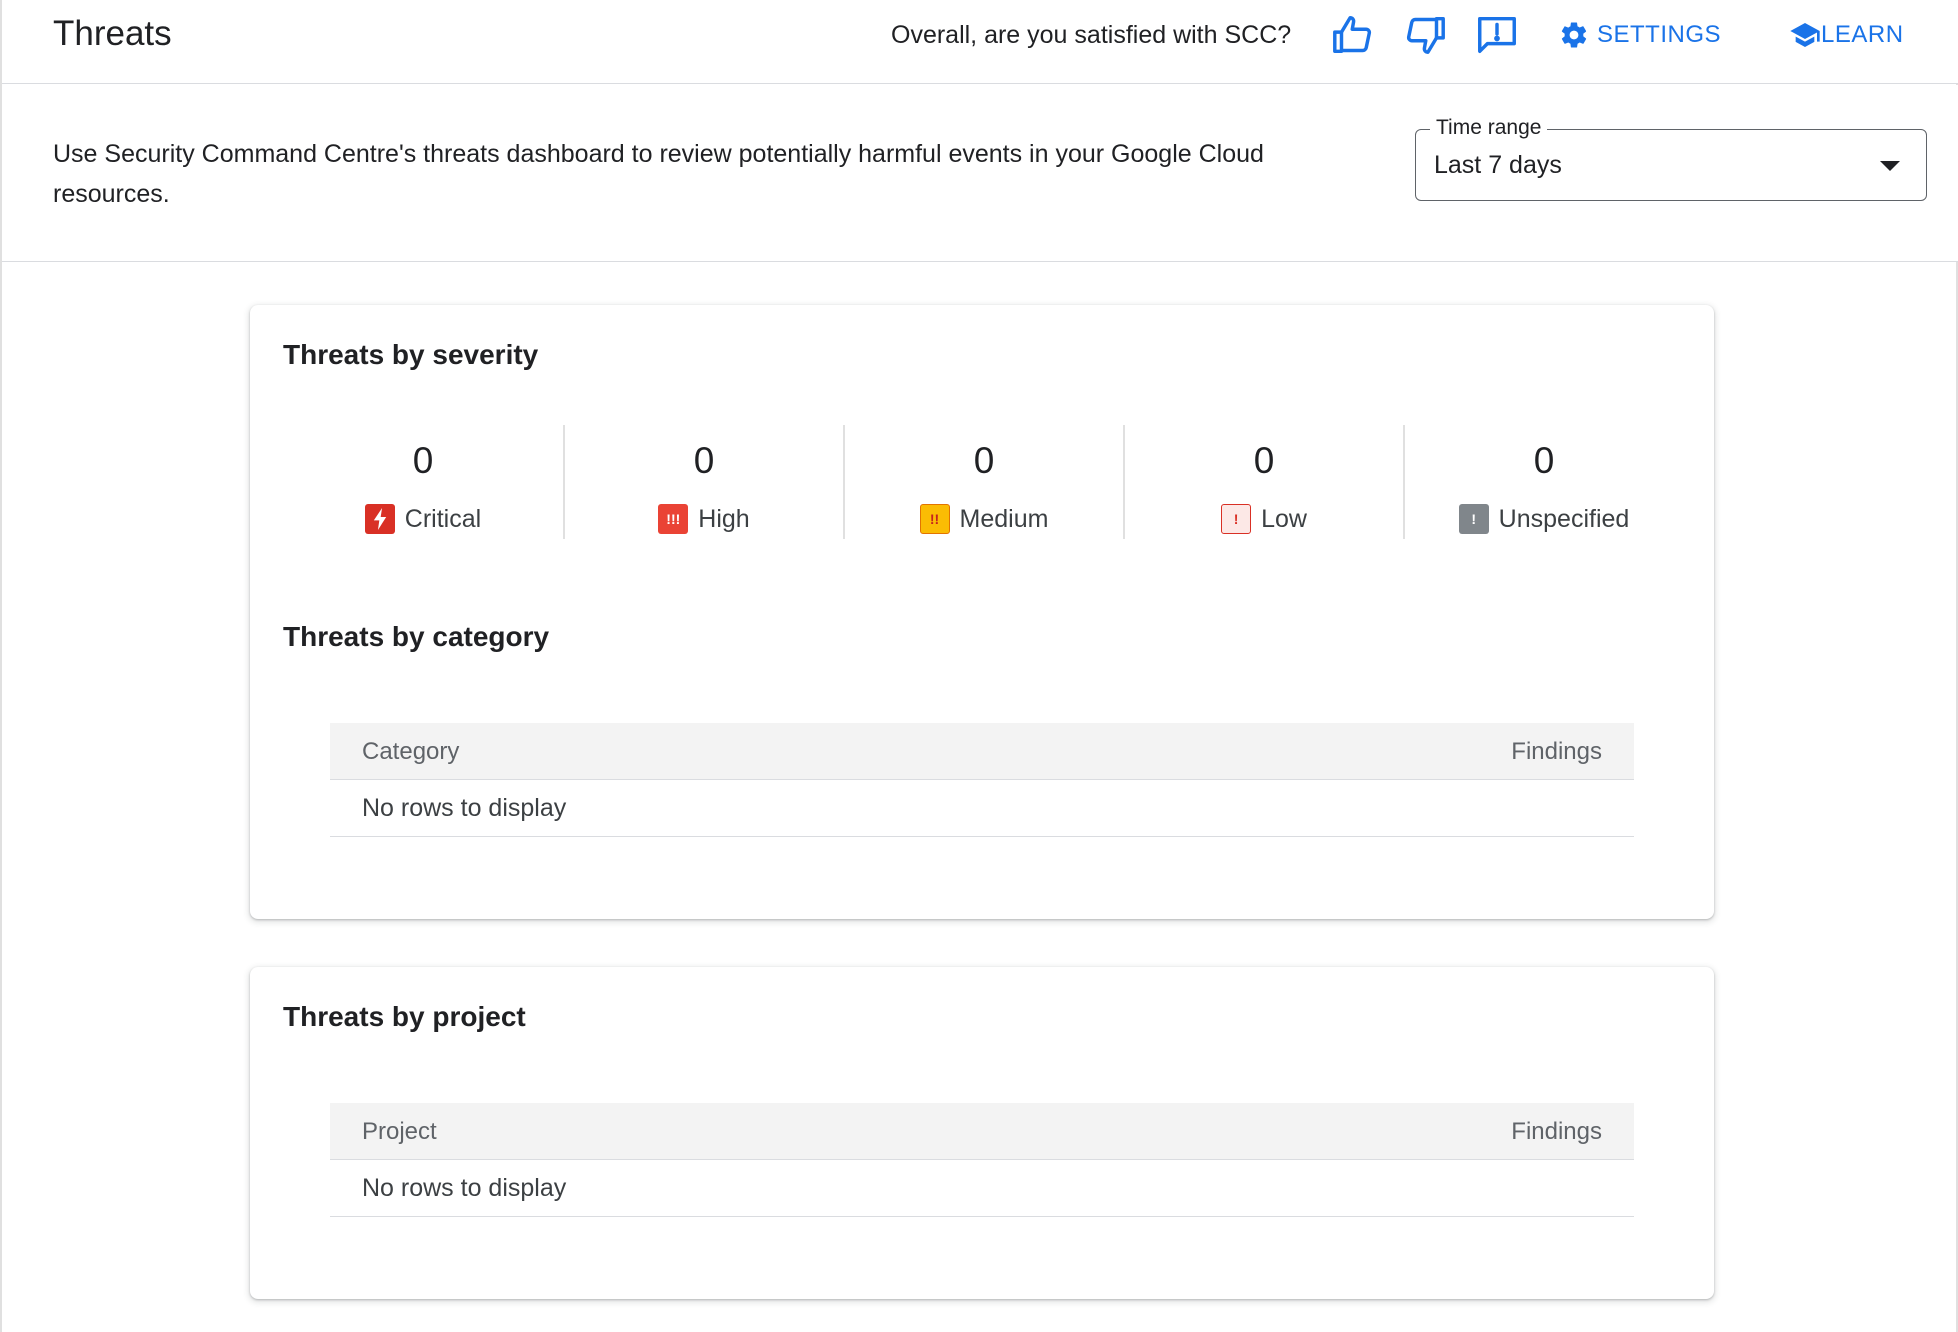 The width and height of the screenshot is (1958, 1332). I want to click on dropdown-arrow-icon, so click(1890, 166).